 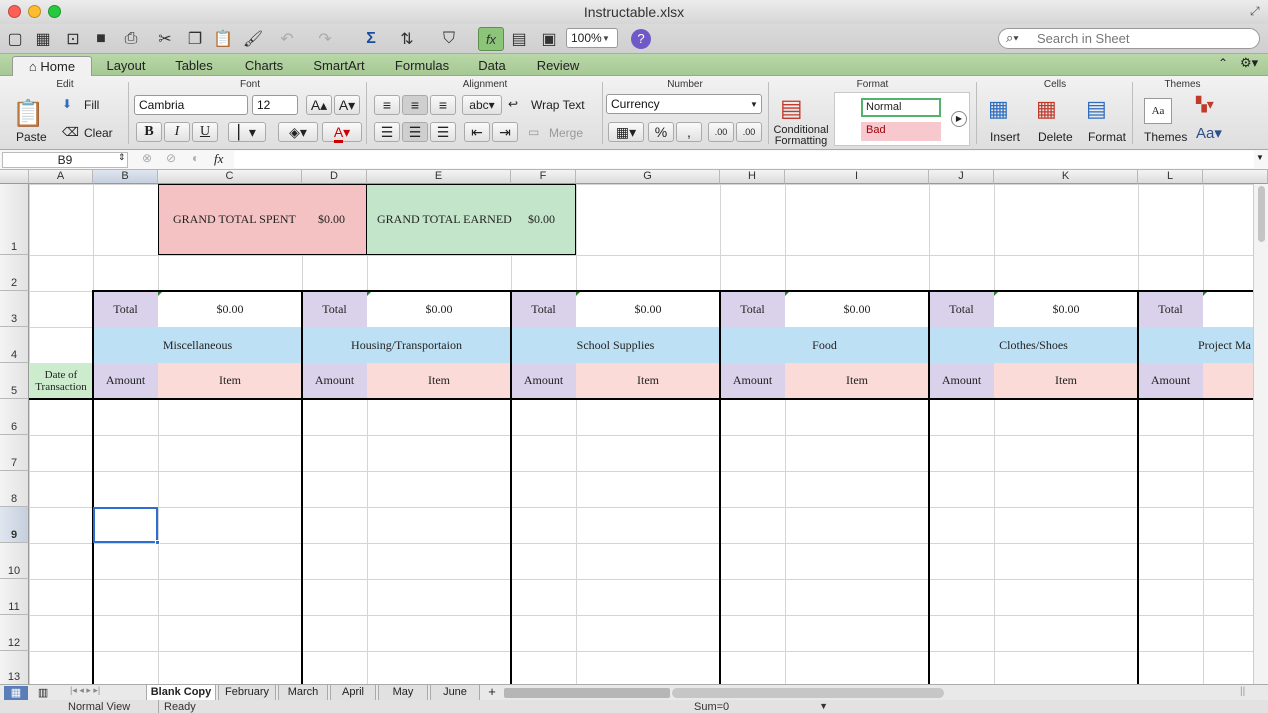 I want to click on clear-button: Clear, so click(x=98, y=133).